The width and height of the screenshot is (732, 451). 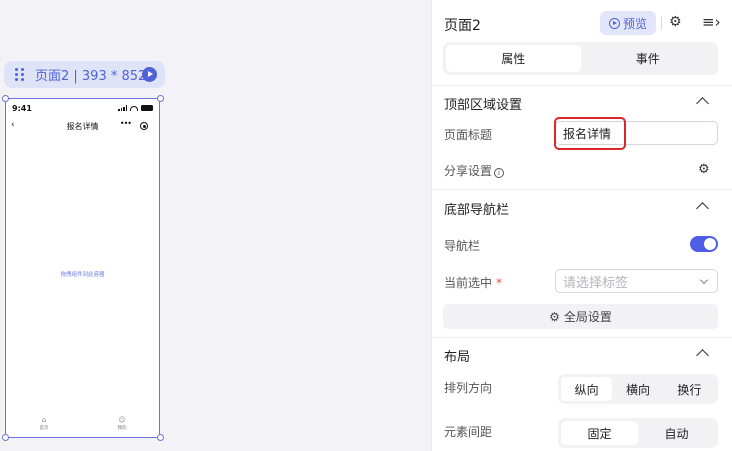 I want to click on spacing-segmented: 固定 自动, so click(x=638, y=433).